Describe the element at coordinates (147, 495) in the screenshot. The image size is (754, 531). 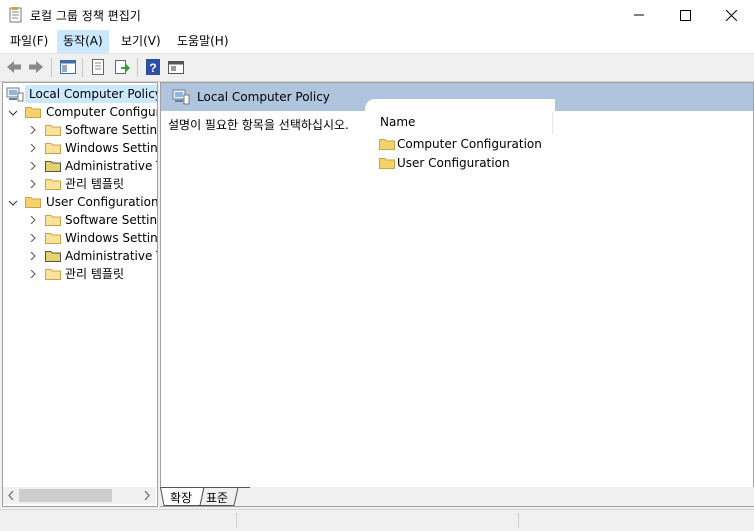
I see `scroll-right-icon` at that location.